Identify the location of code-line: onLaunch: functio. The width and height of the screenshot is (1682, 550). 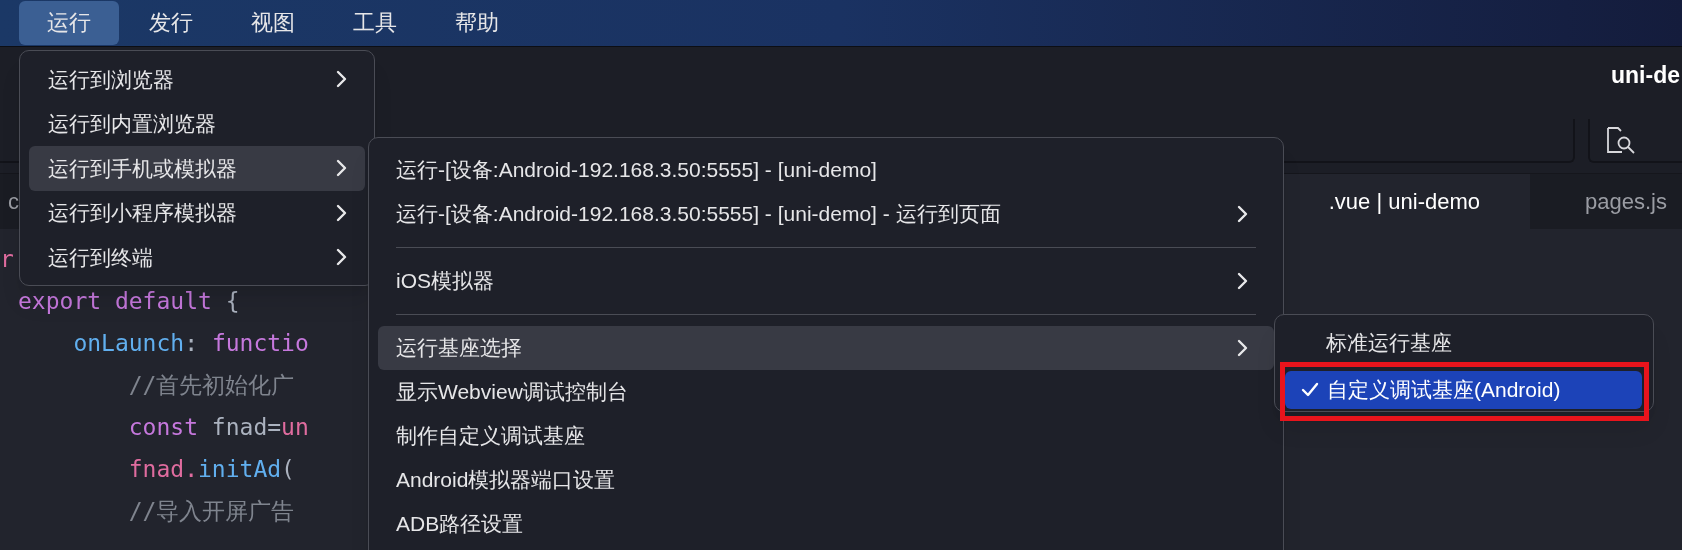
(190, 343).